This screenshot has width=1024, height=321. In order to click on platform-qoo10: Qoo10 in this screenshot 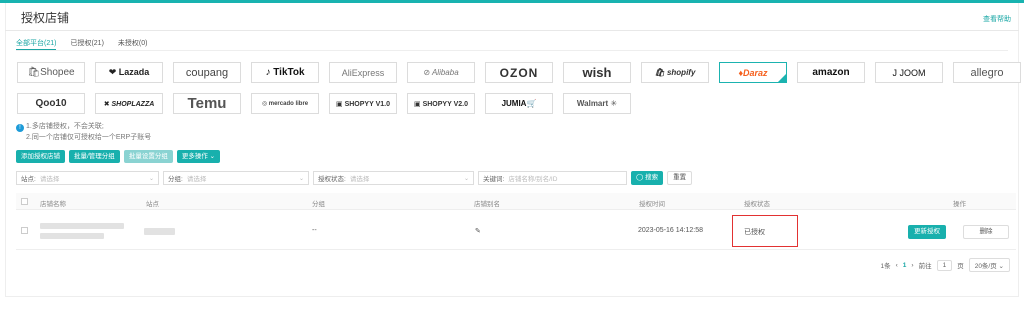, I will do `click(51, 103)`.